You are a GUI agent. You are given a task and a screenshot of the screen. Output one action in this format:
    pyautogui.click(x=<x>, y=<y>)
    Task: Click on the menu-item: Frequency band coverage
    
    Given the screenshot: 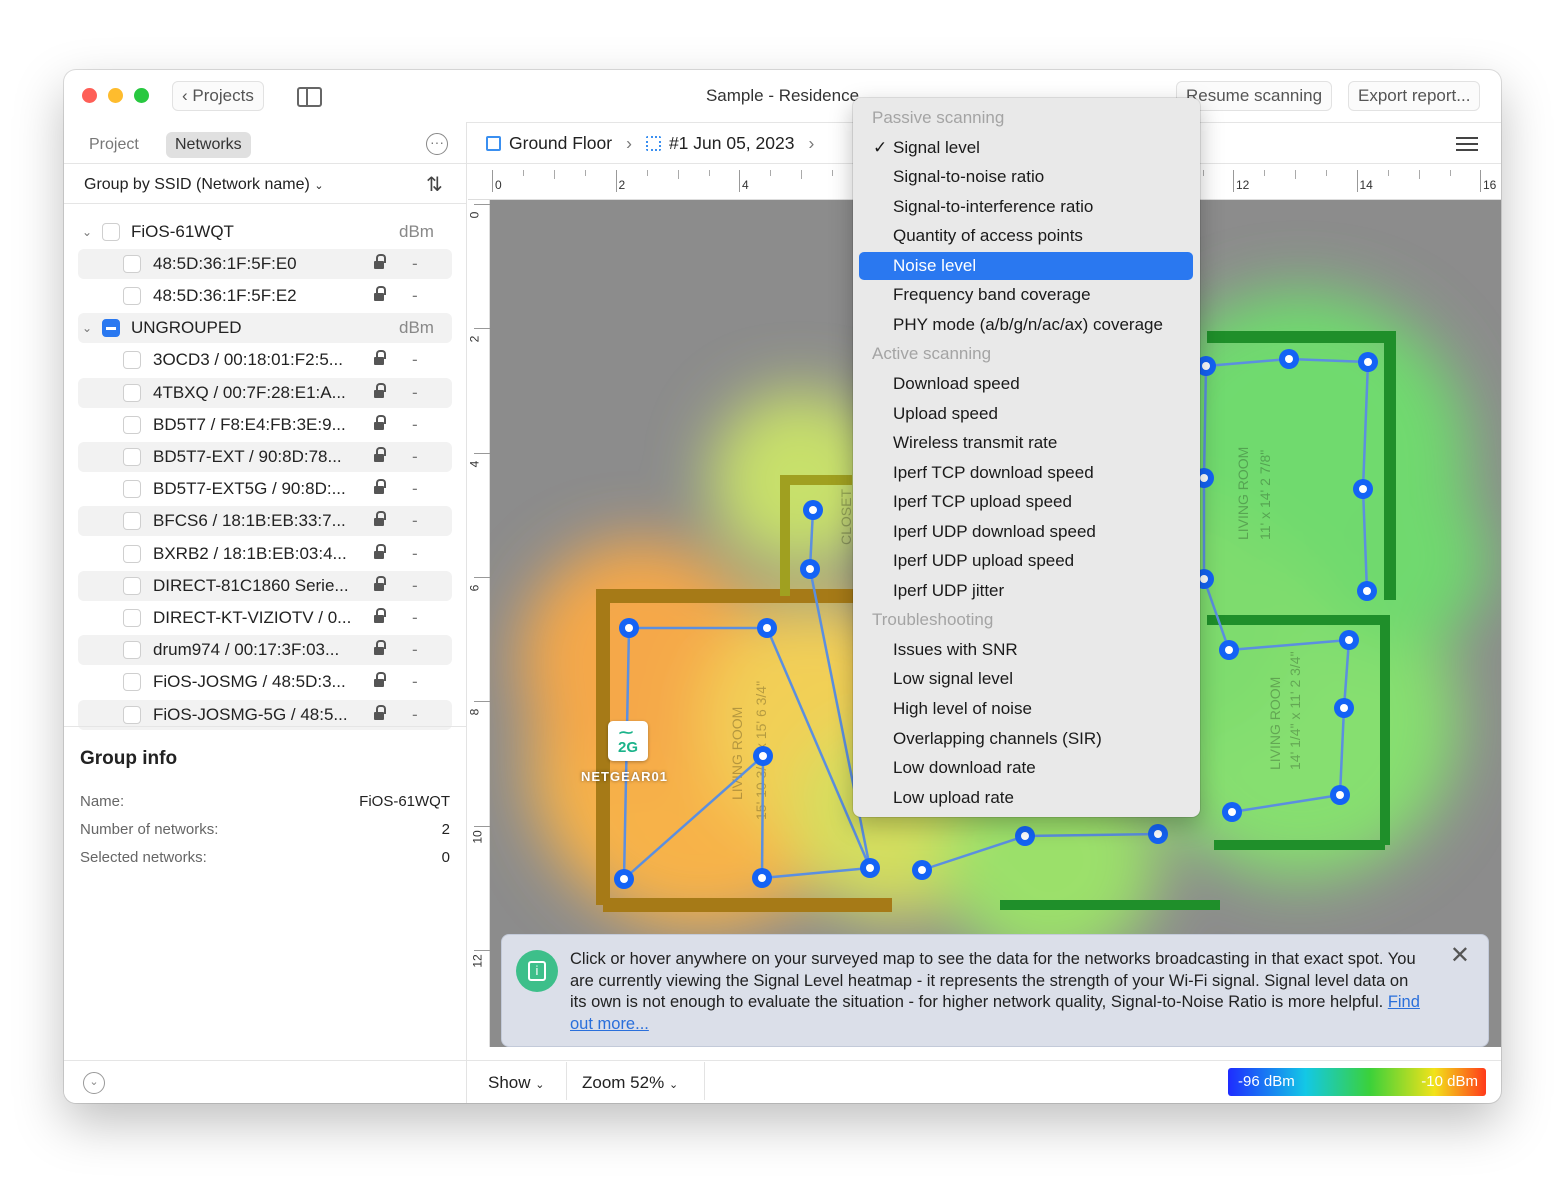 What is the action you would take?
    pyautogui.click(x=1026, y=295)
    